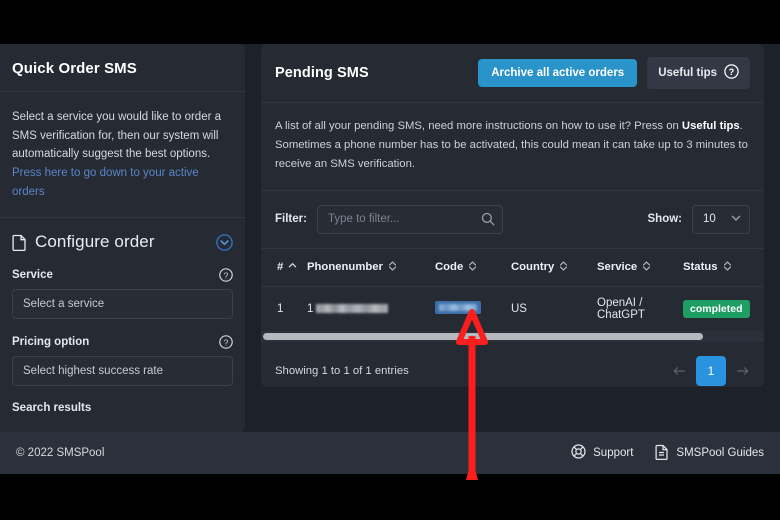 Image resolution: width=780 pixels, height=520 pixels. Describe the element at coordinates (512, 364) in the screenshot. I see `table-footer: Showing 1 to 1 of 1 entries 1` at that location.